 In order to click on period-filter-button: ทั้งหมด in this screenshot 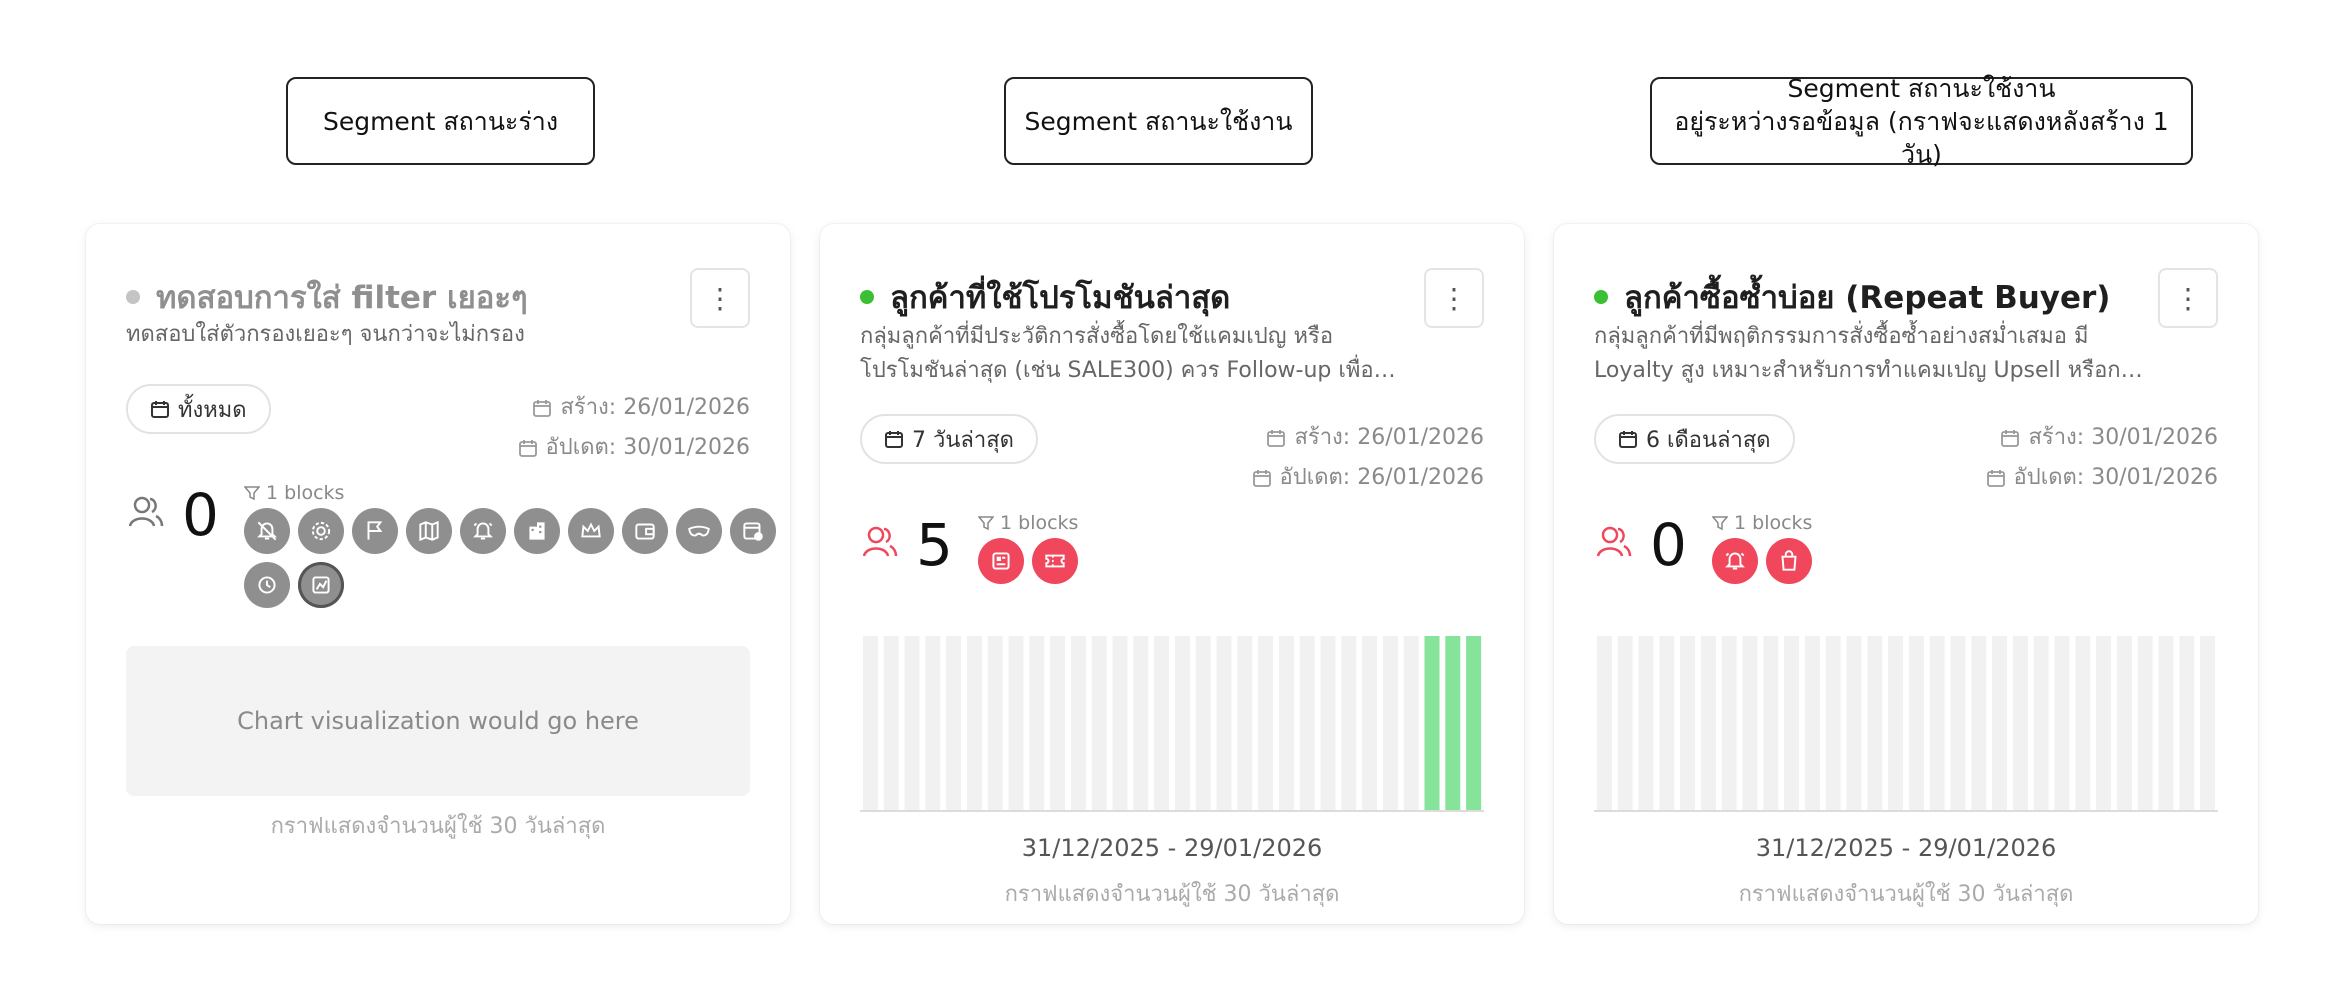, I will do `click(198, 409)`.